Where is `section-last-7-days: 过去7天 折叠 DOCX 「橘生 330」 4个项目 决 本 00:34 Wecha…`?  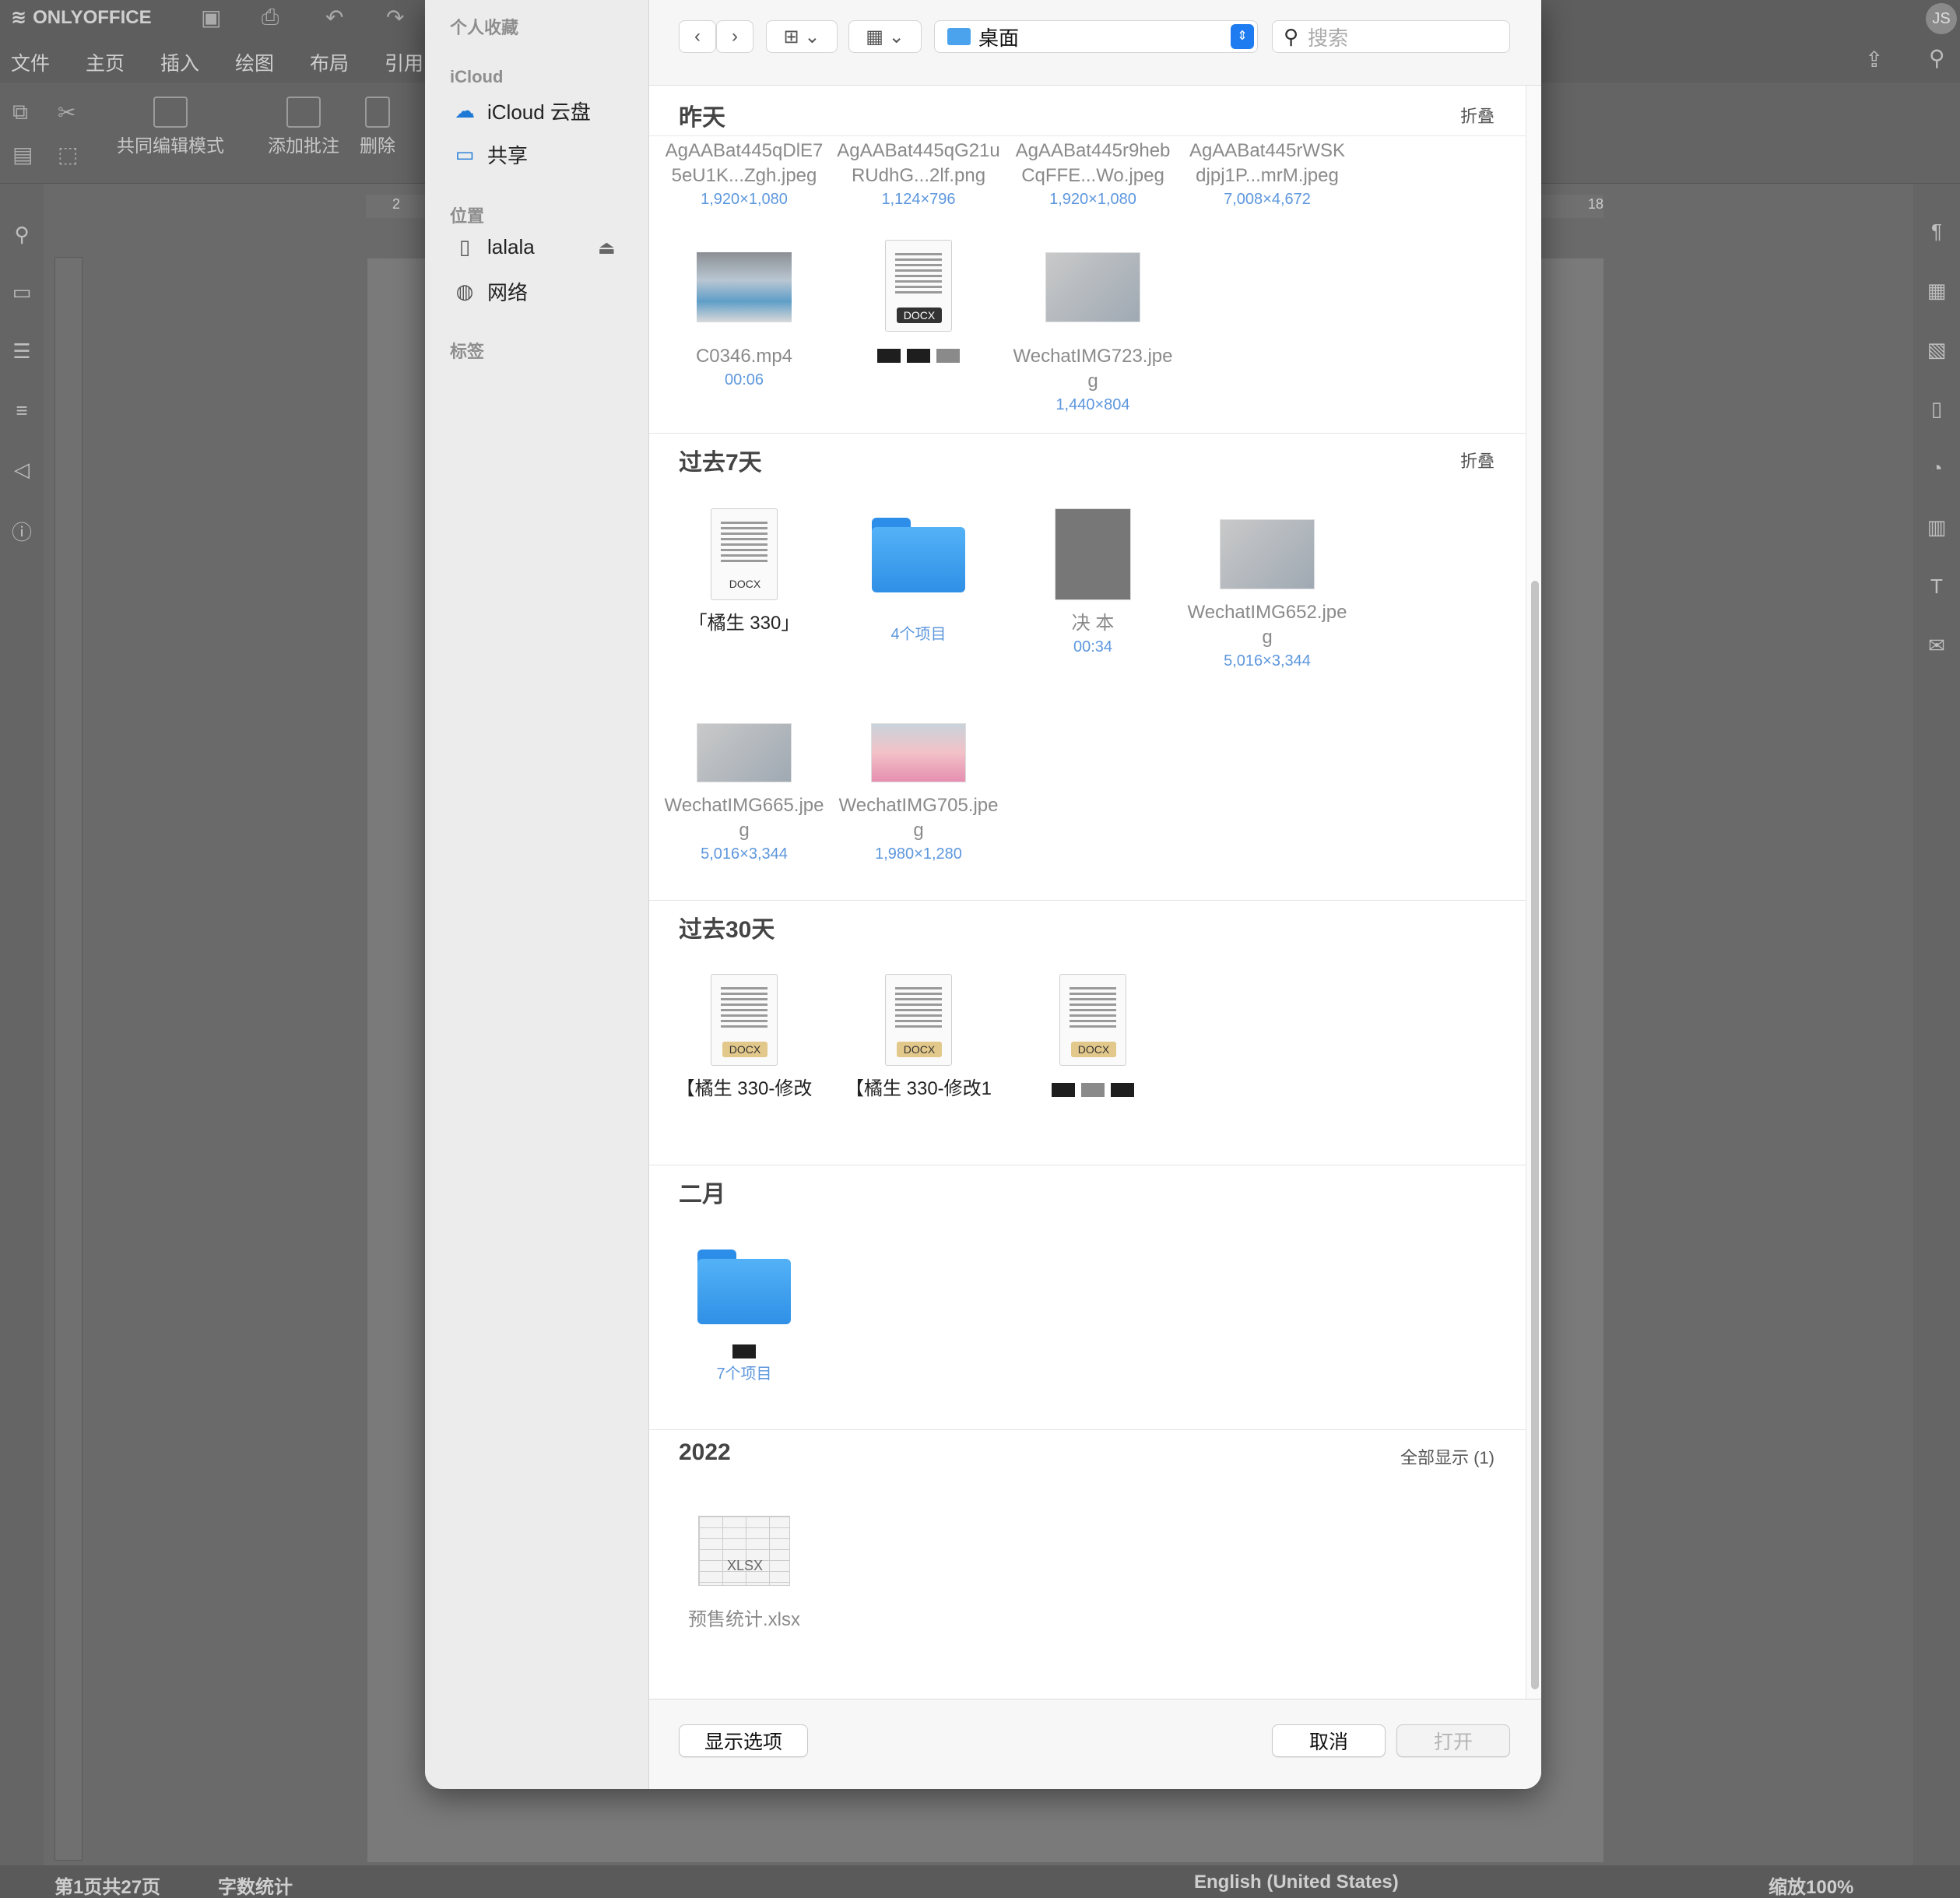 section-last-7-days: 过去7天 折叠 DOCX 「橘生 330」 4个项目 决 本 00:34 Wecha… is located at coordinates (1087, 667).